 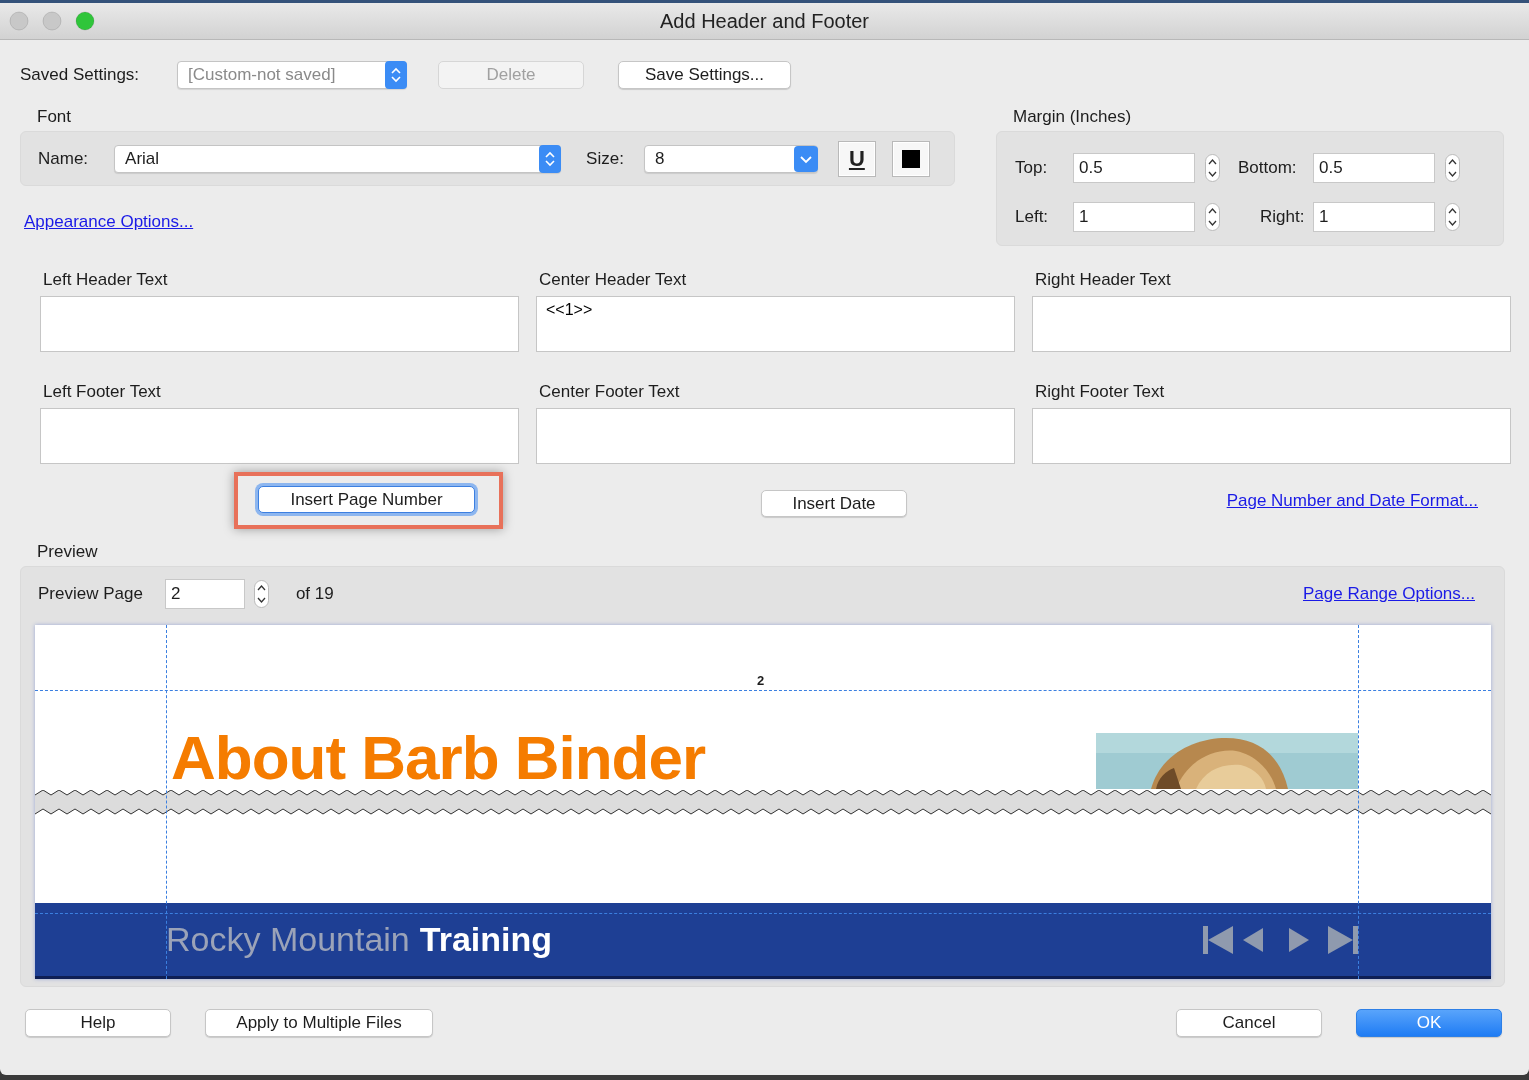 I want to click on field-label: Left Footer Text, so click(x=102, y=392).